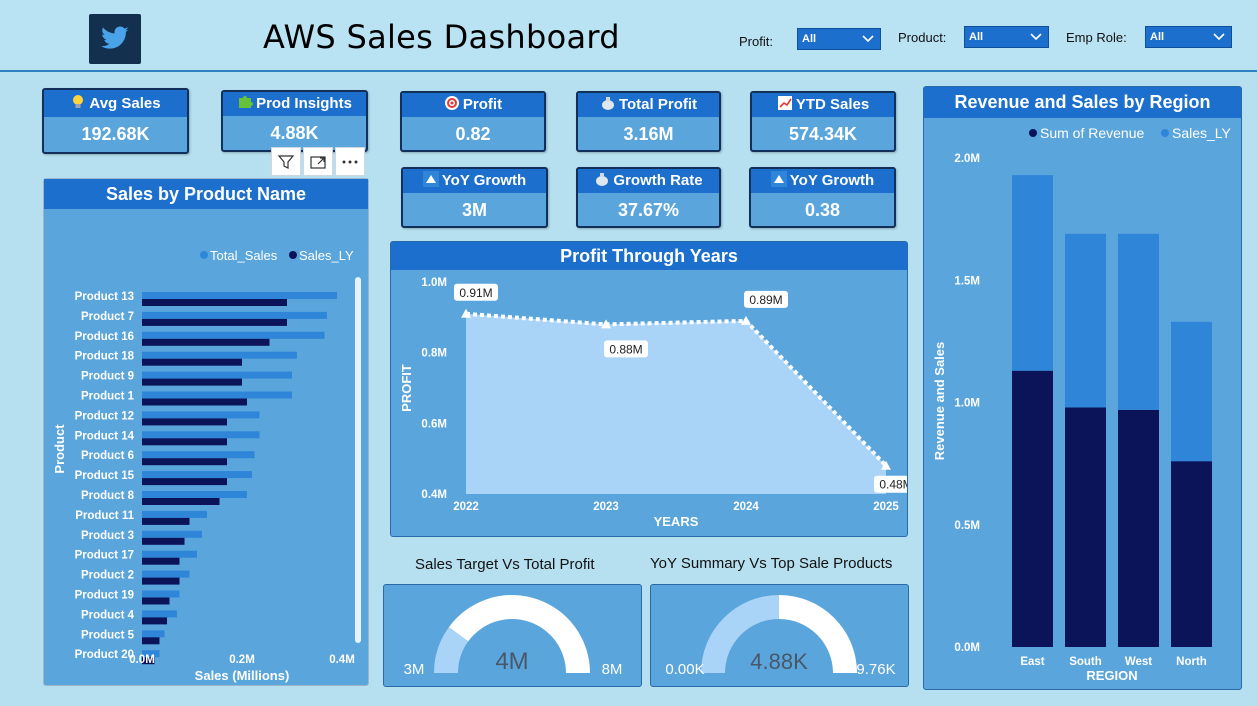  Describe the element at coordinates (756, 41) in the screenshot. I see `profit-slicer-label: Profit:` at that location.